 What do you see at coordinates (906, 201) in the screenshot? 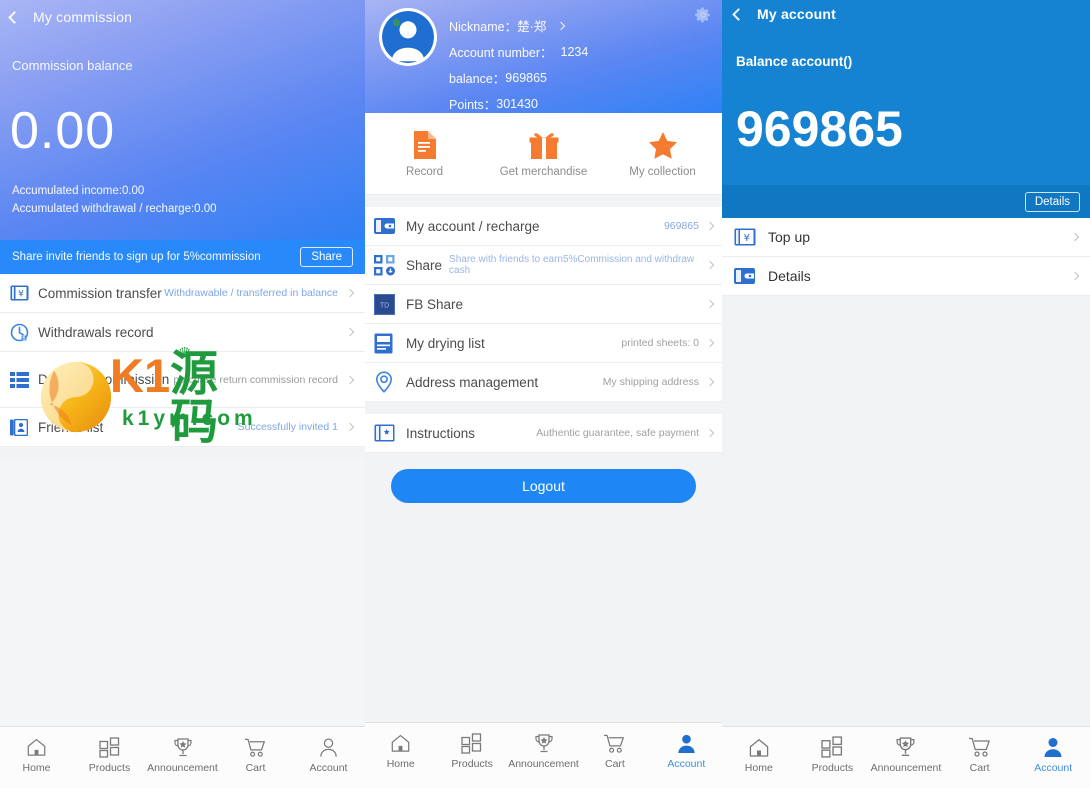
I see `details-bar: Details` at bounding box center [906, 201].